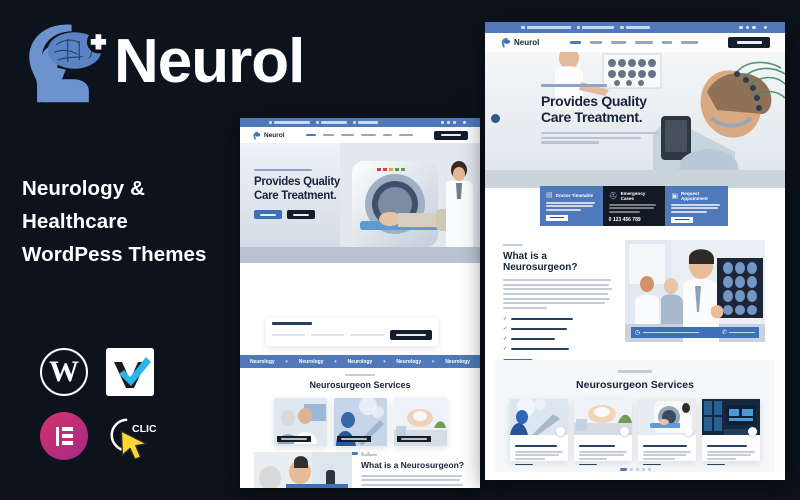 The height and width of the screenshot is (500, 800). What do you see at coordinates (144, 429) in the screenshot?
I see `svg-text: CLICK!` at bounding box center [144, 429].